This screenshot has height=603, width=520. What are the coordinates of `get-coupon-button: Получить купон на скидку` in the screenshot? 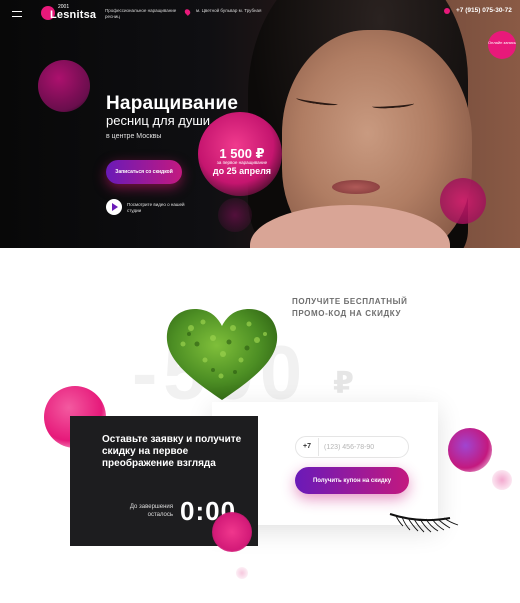 It's located at (352, 480).